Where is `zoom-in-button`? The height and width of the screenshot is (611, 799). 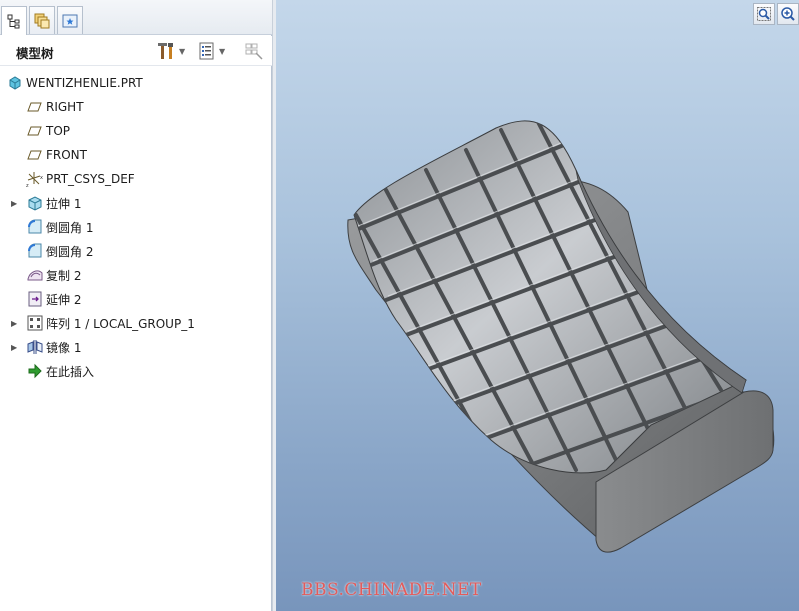 zoom-in-button is located at coordinates (788, 14).